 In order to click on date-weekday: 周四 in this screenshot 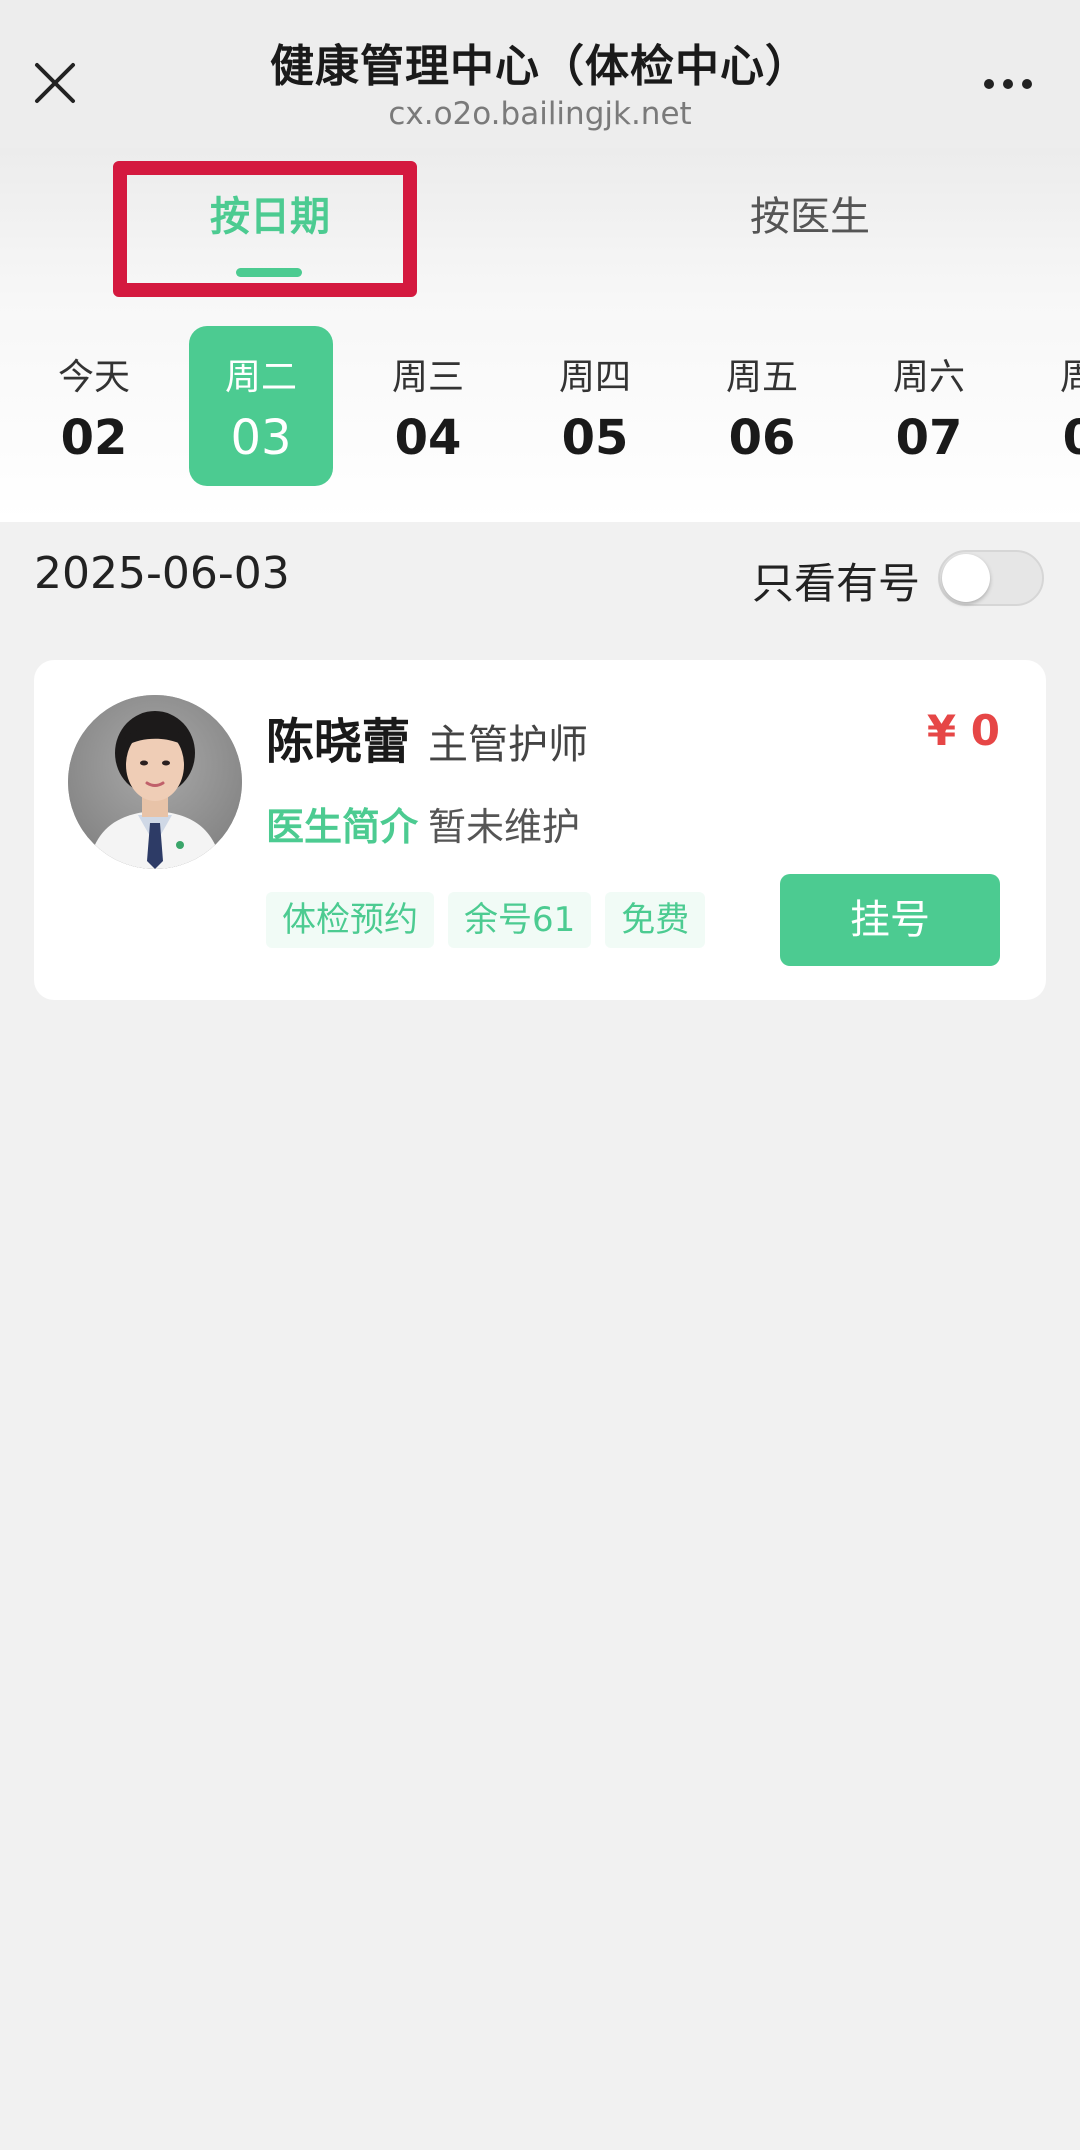, I will do `click(594, 377)`.